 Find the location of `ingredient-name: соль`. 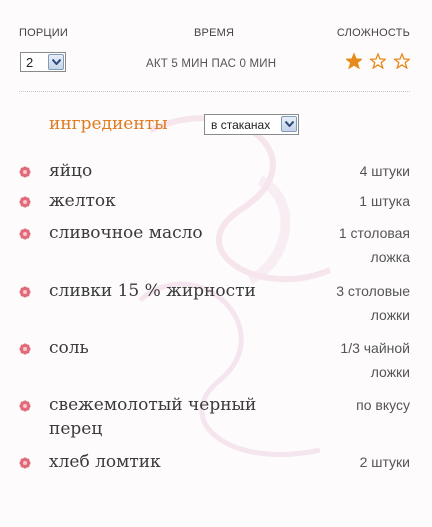

ingredient-name: соль is located at coordinates (69, 348).